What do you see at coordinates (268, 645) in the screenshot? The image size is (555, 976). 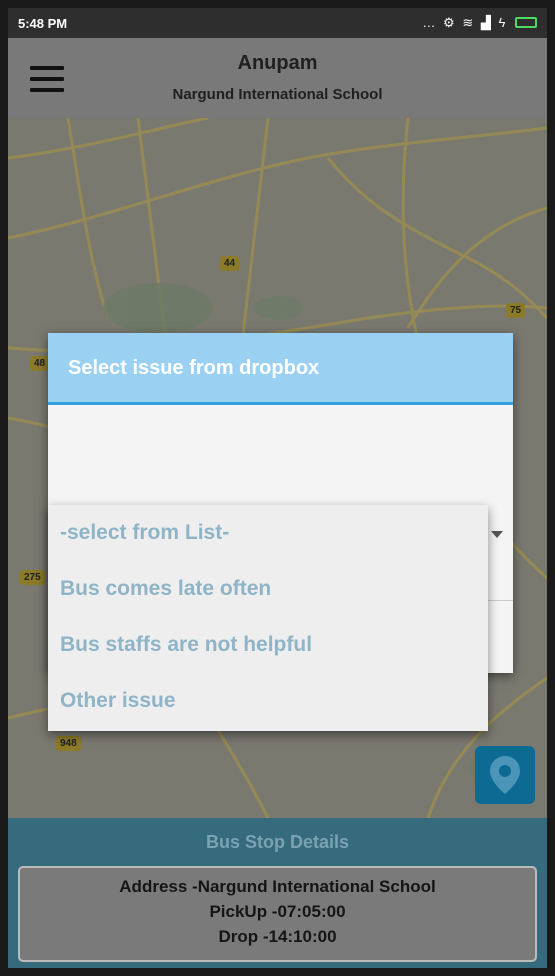 I see `dropdown-option-staff: Bus staffs are not helpful` at bounding box center [268, 645].